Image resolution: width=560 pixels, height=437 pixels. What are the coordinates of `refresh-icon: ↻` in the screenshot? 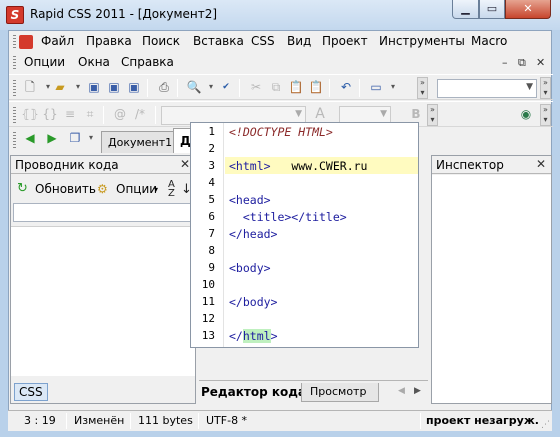 It's located at (22, 188).